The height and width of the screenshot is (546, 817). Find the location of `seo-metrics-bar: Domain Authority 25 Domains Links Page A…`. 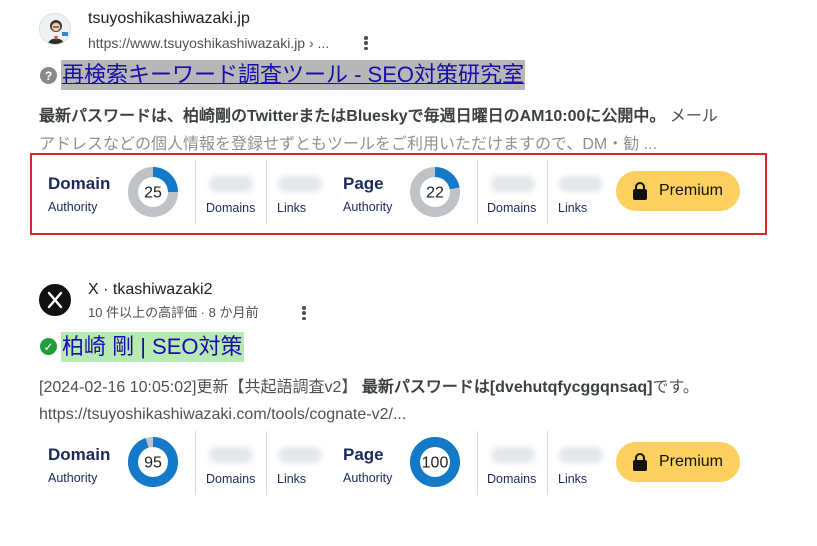

seo-metrics-bar: Domain Authority 25 Domains Links Page A… is located at coordinates (408, 192).